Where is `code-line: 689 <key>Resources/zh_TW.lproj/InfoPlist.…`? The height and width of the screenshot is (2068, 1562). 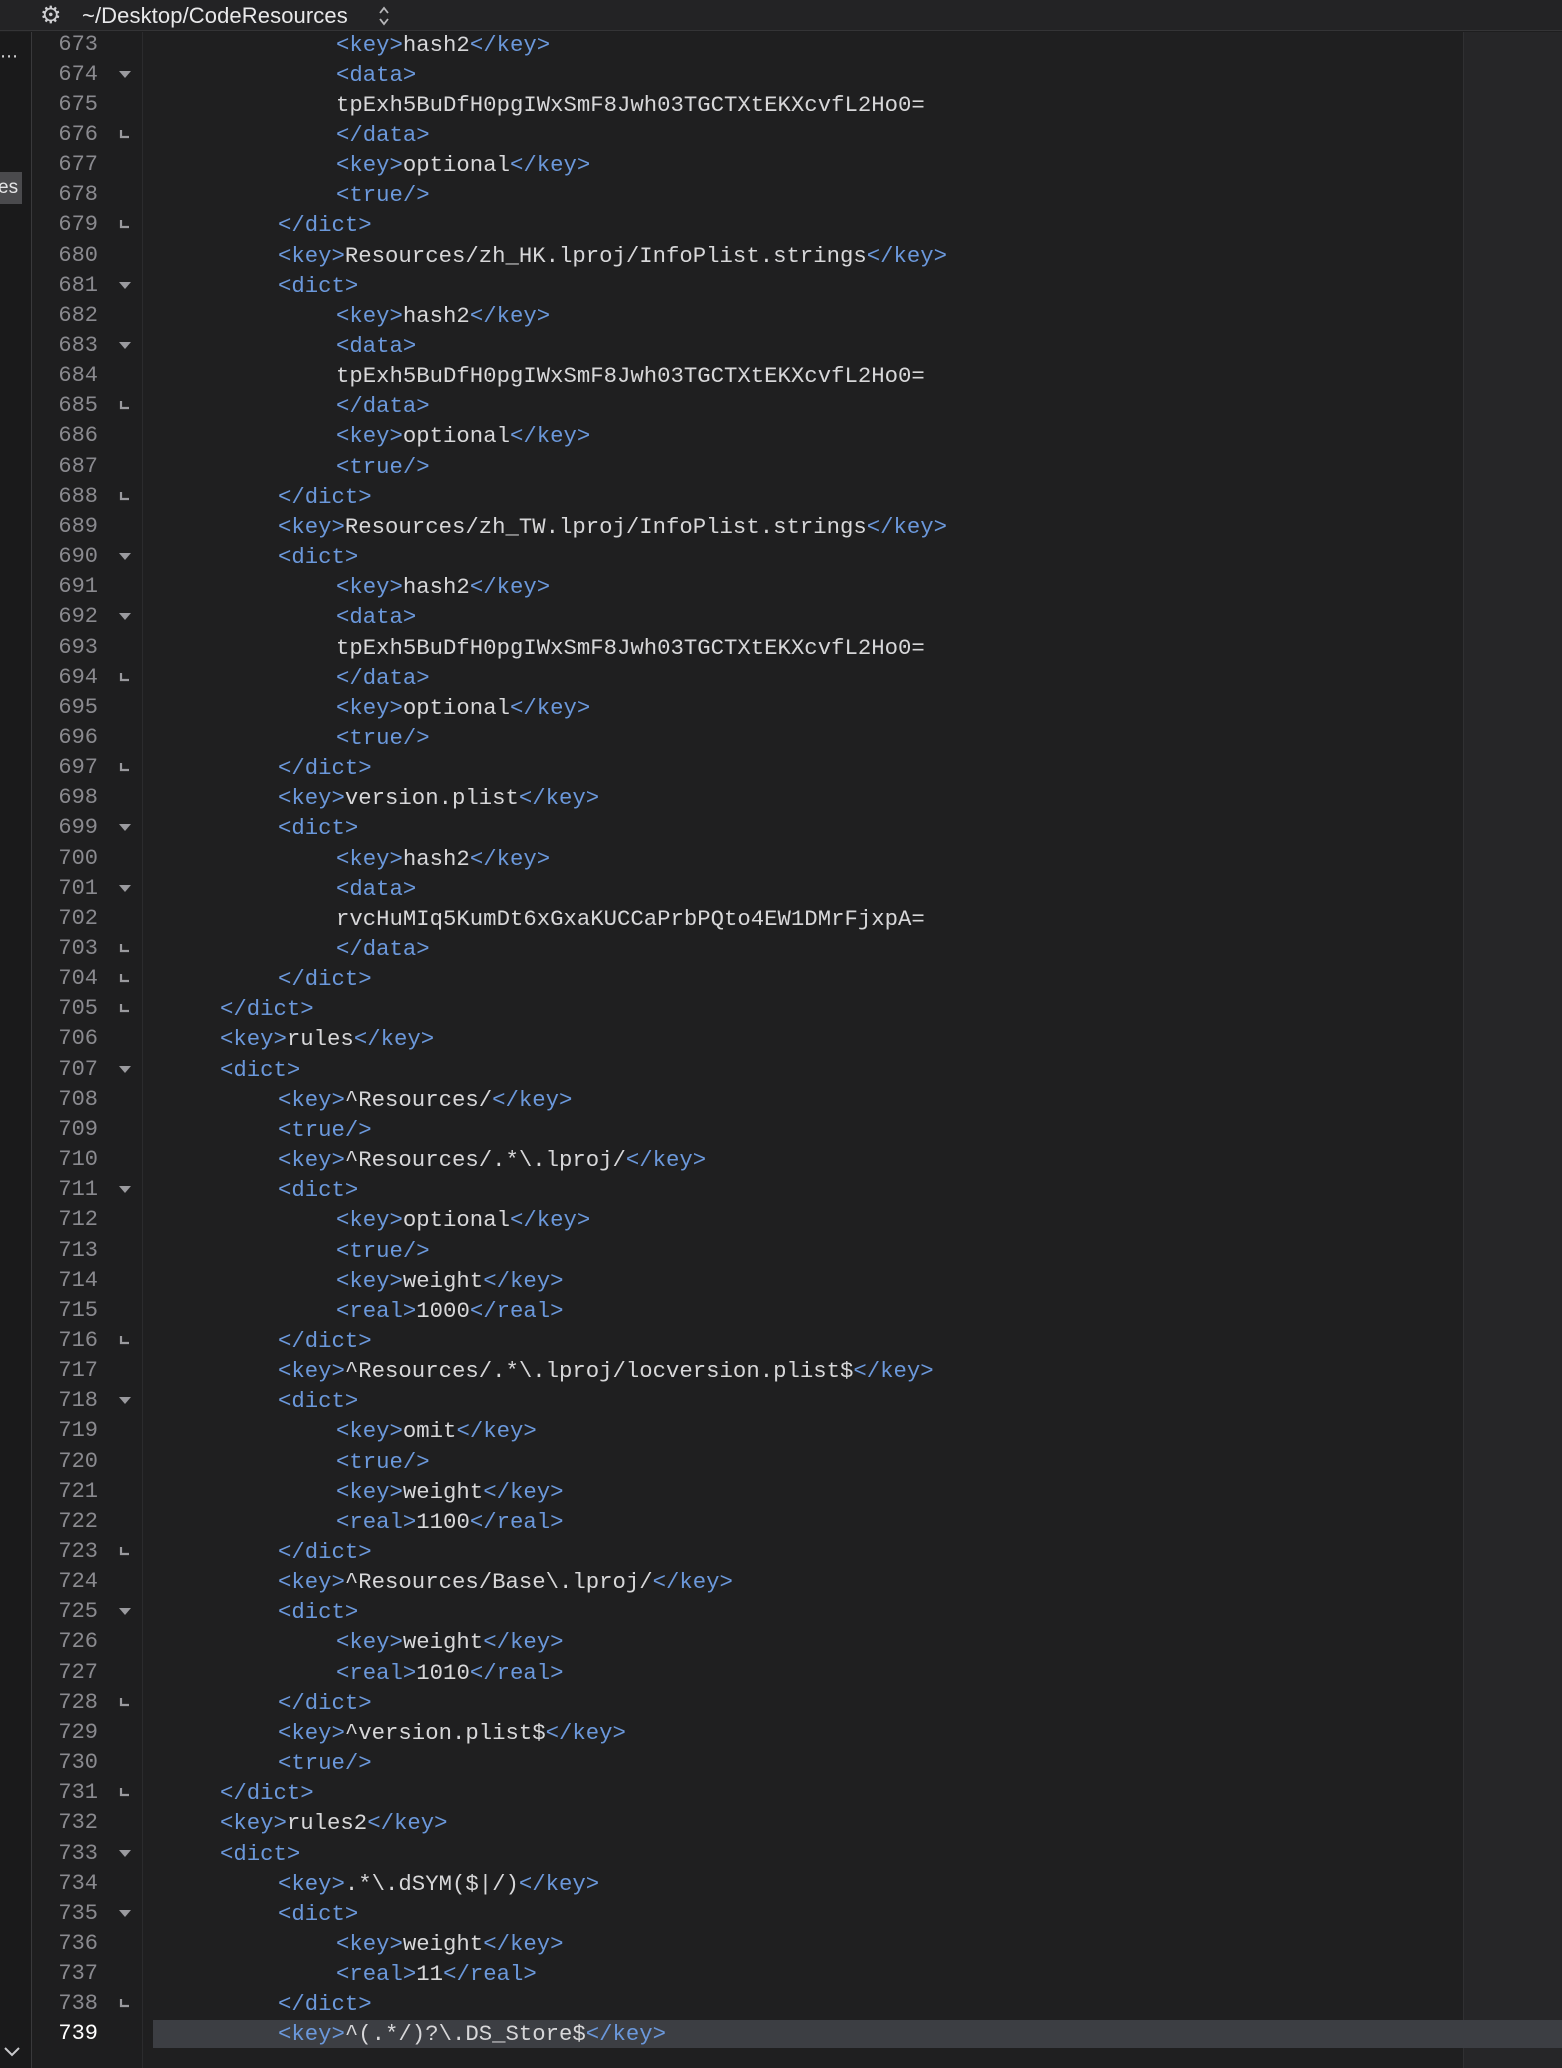 code-line: 689 <key>Resources/zh_TW.lproj/InfoPlist.… is located at coordinates (781, 527).